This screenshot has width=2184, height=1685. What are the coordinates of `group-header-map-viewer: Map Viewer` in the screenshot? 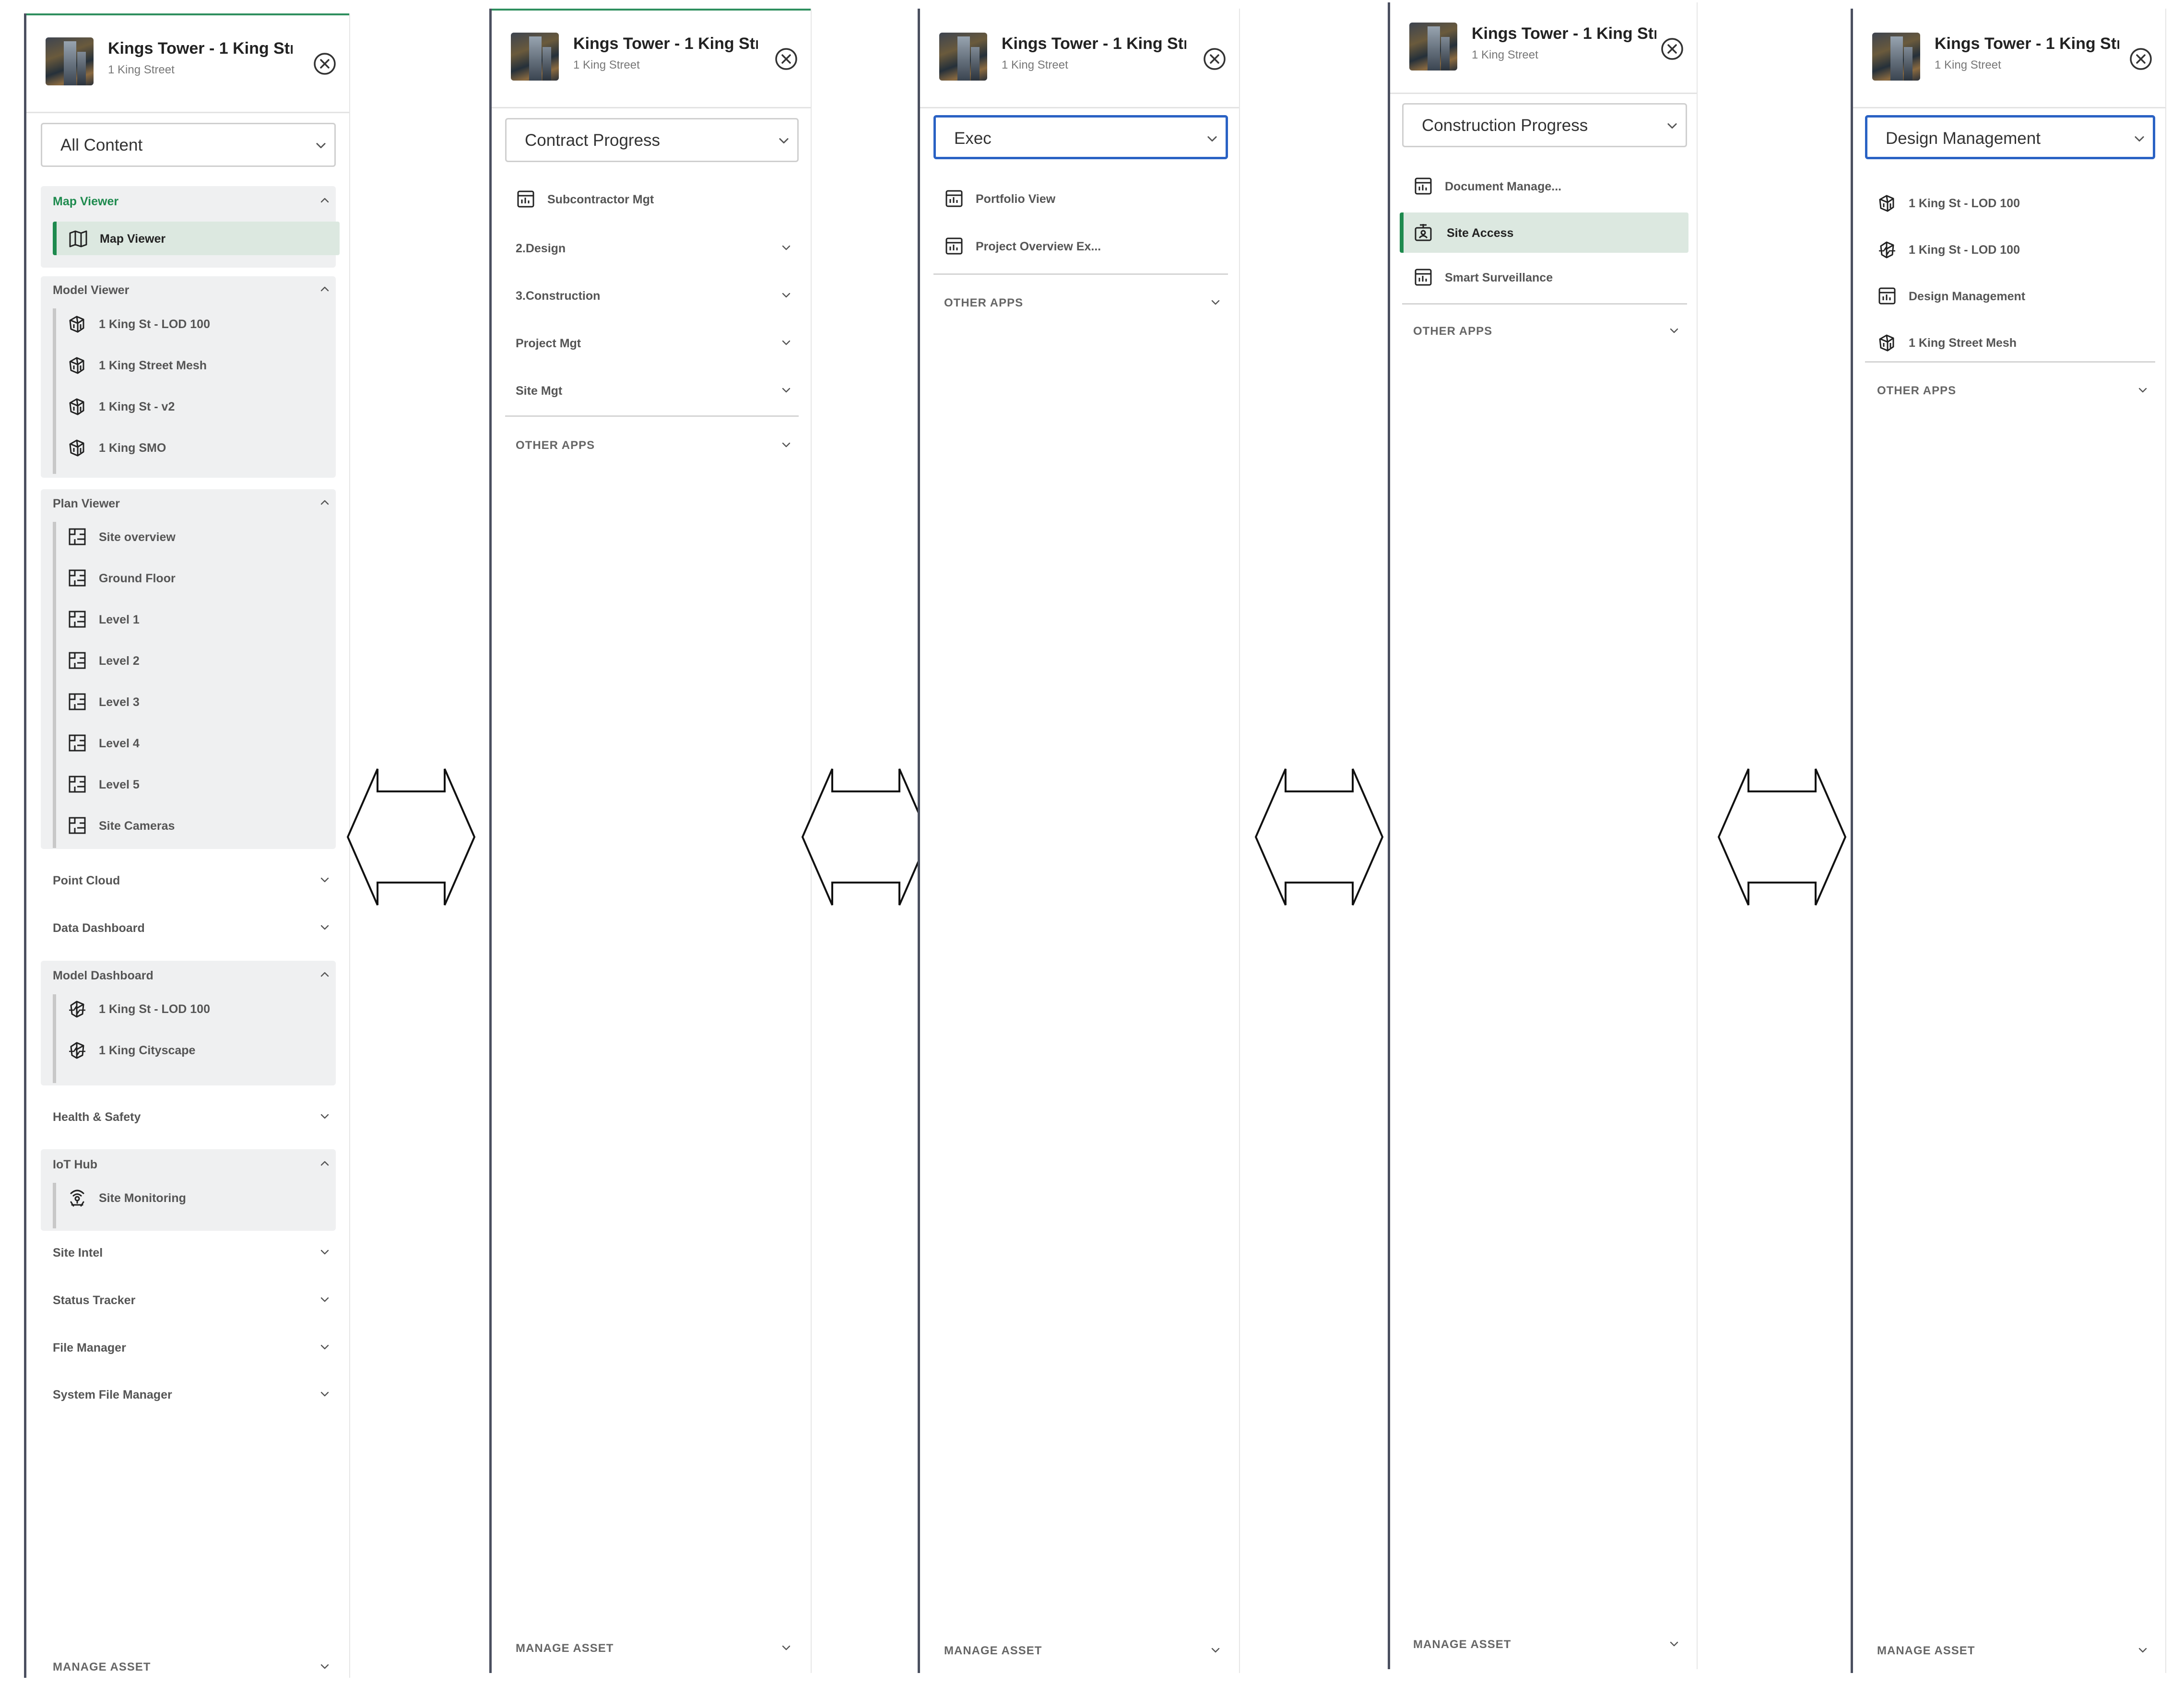 It's located at (86, 202).